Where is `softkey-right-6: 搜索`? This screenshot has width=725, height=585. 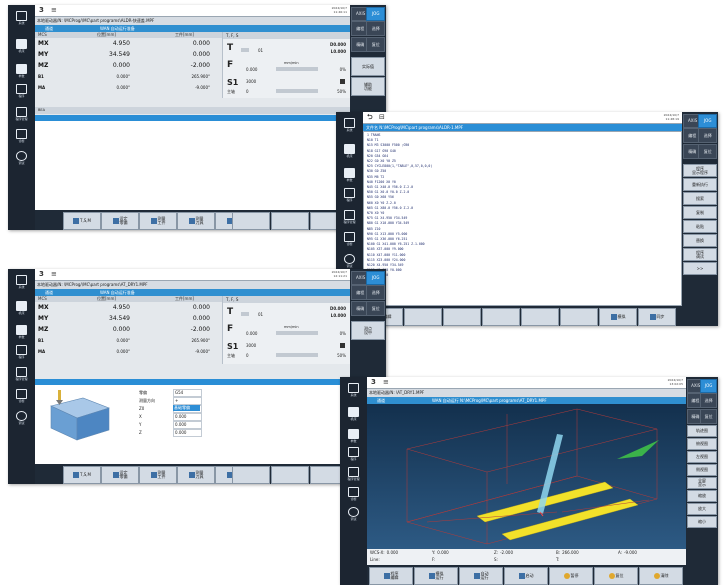
softkey-right-6: 搜索 is located at coordinates (700, 198).